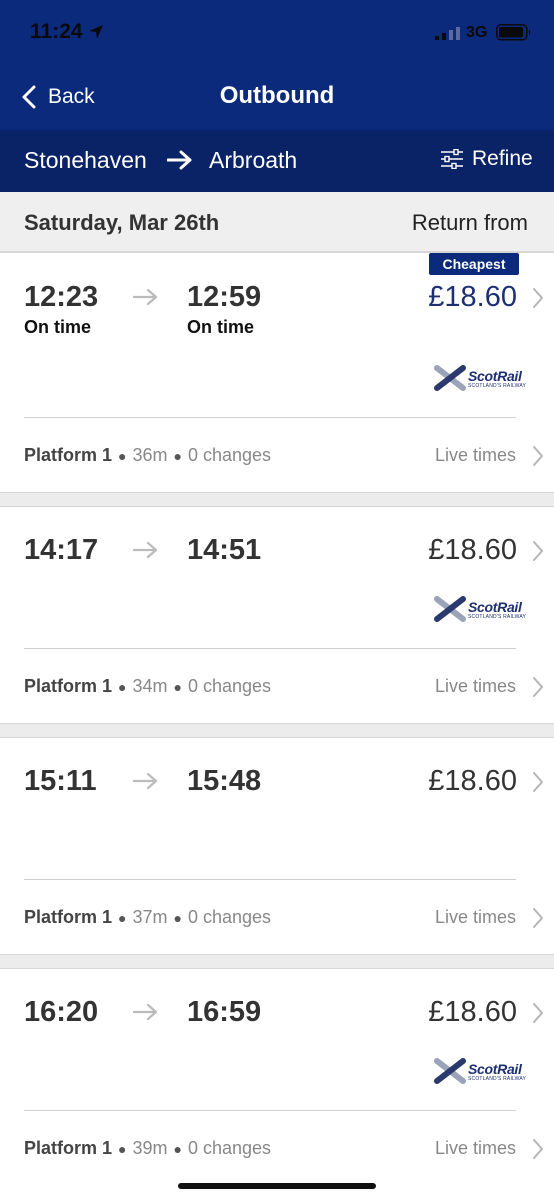 The image size is (554, 1200). What do you see at coordinates (61, 297) in the screenshot?
I see `departure-time: 12:23` at bounding box center [61, 297].